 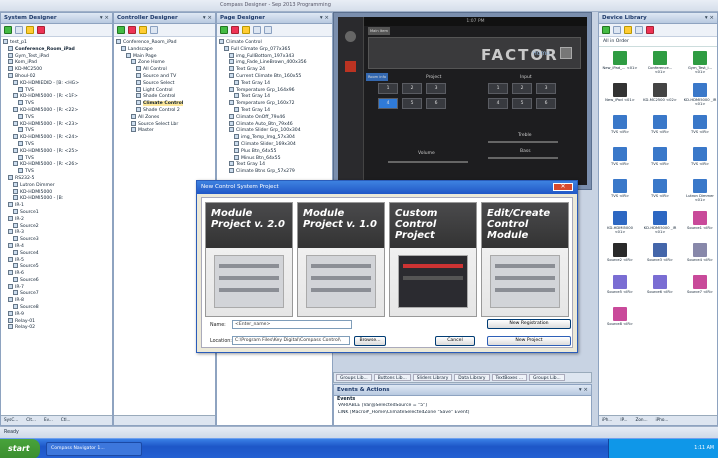 What do you see at coordinates (350, 66) in the screenshot?
I see `record-icon` at bounding box center [350, 66].